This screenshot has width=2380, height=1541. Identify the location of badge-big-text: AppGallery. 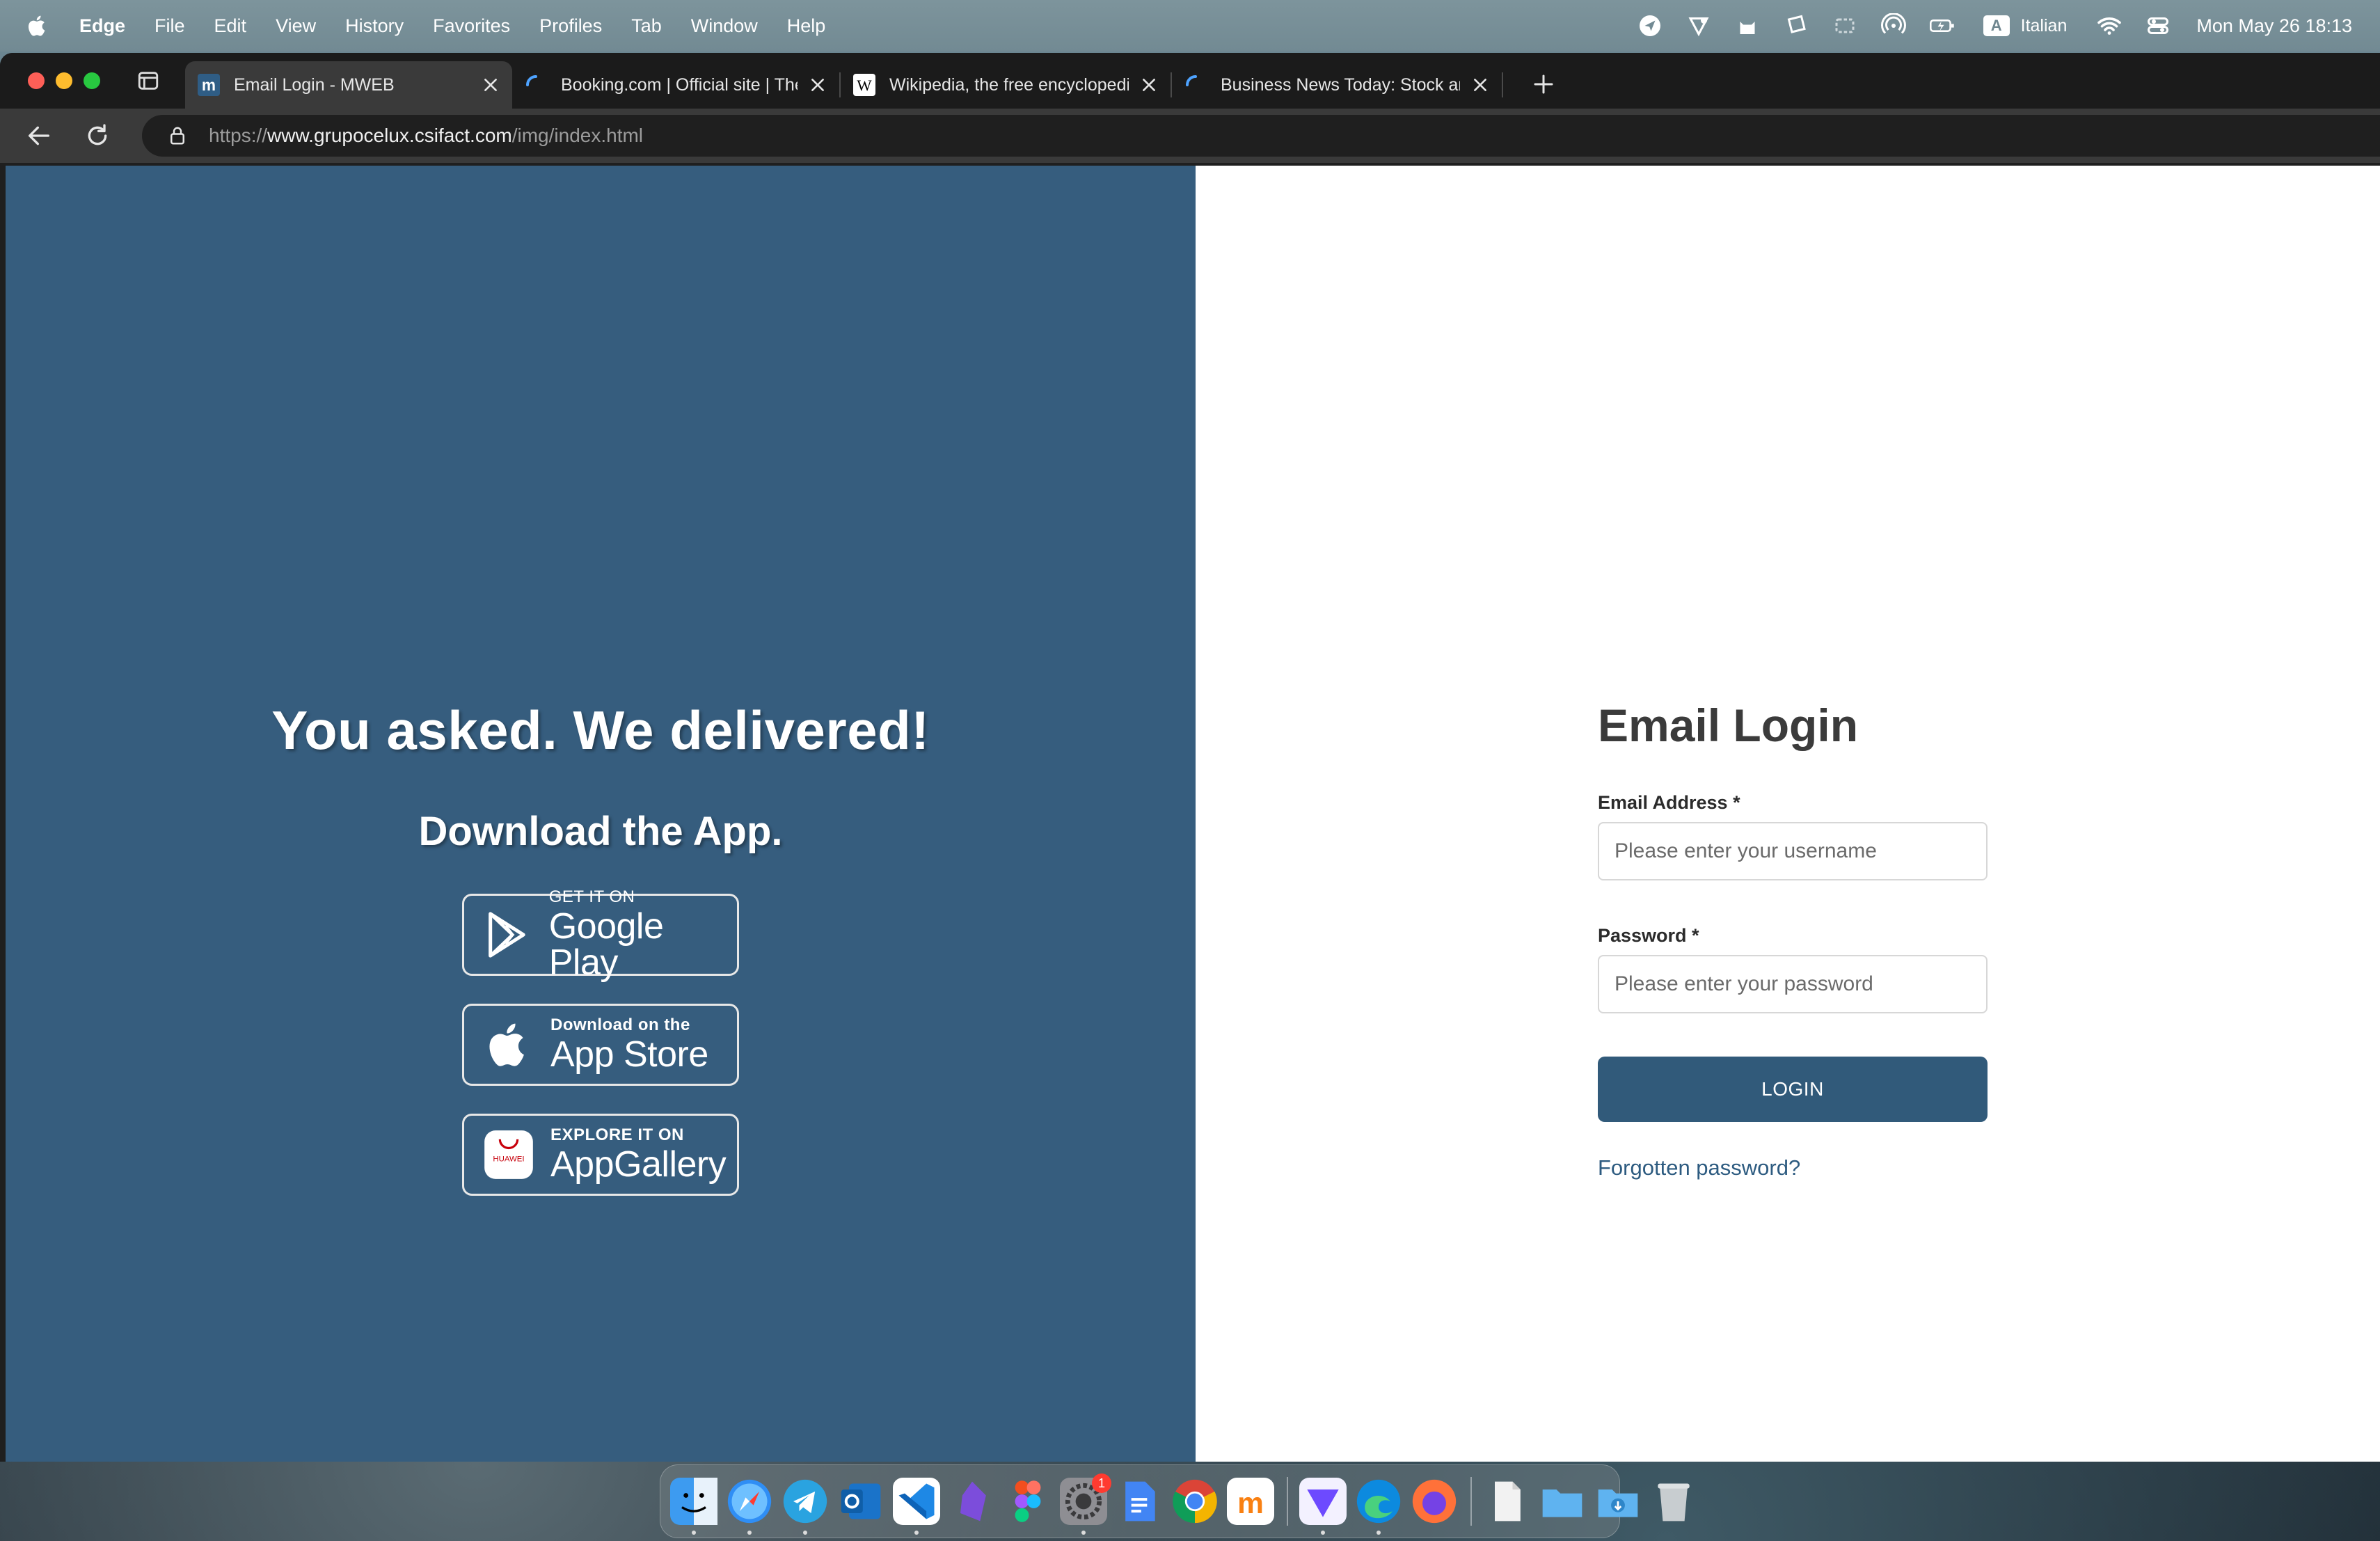
(638, 1164).